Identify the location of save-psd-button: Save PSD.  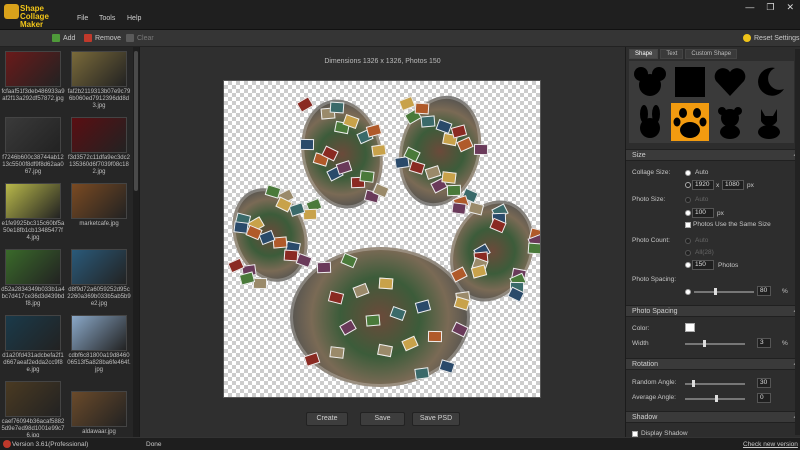
(436, 419).